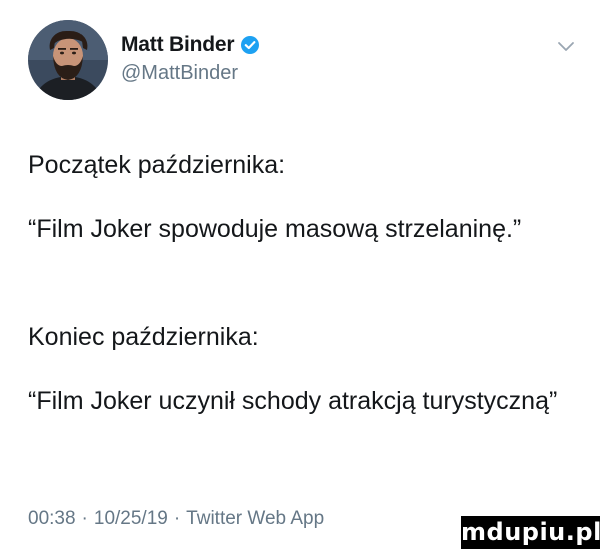 This screenshot has height=549, width=600. I want to click on site-watermark: mdupiu.pl, so click(530, 532).